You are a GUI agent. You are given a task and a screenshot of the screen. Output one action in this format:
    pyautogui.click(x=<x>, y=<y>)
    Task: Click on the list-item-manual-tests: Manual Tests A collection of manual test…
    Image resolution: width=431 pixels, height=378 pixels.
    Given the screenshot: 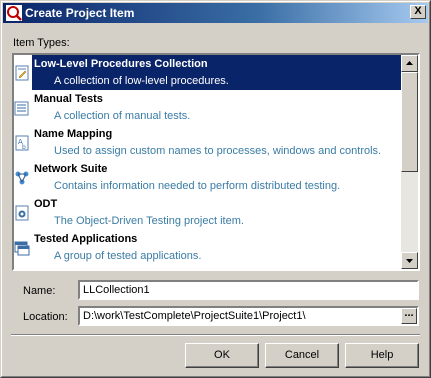 What is the action you would take?
    pyautogui.click(x=208, y=107)
    